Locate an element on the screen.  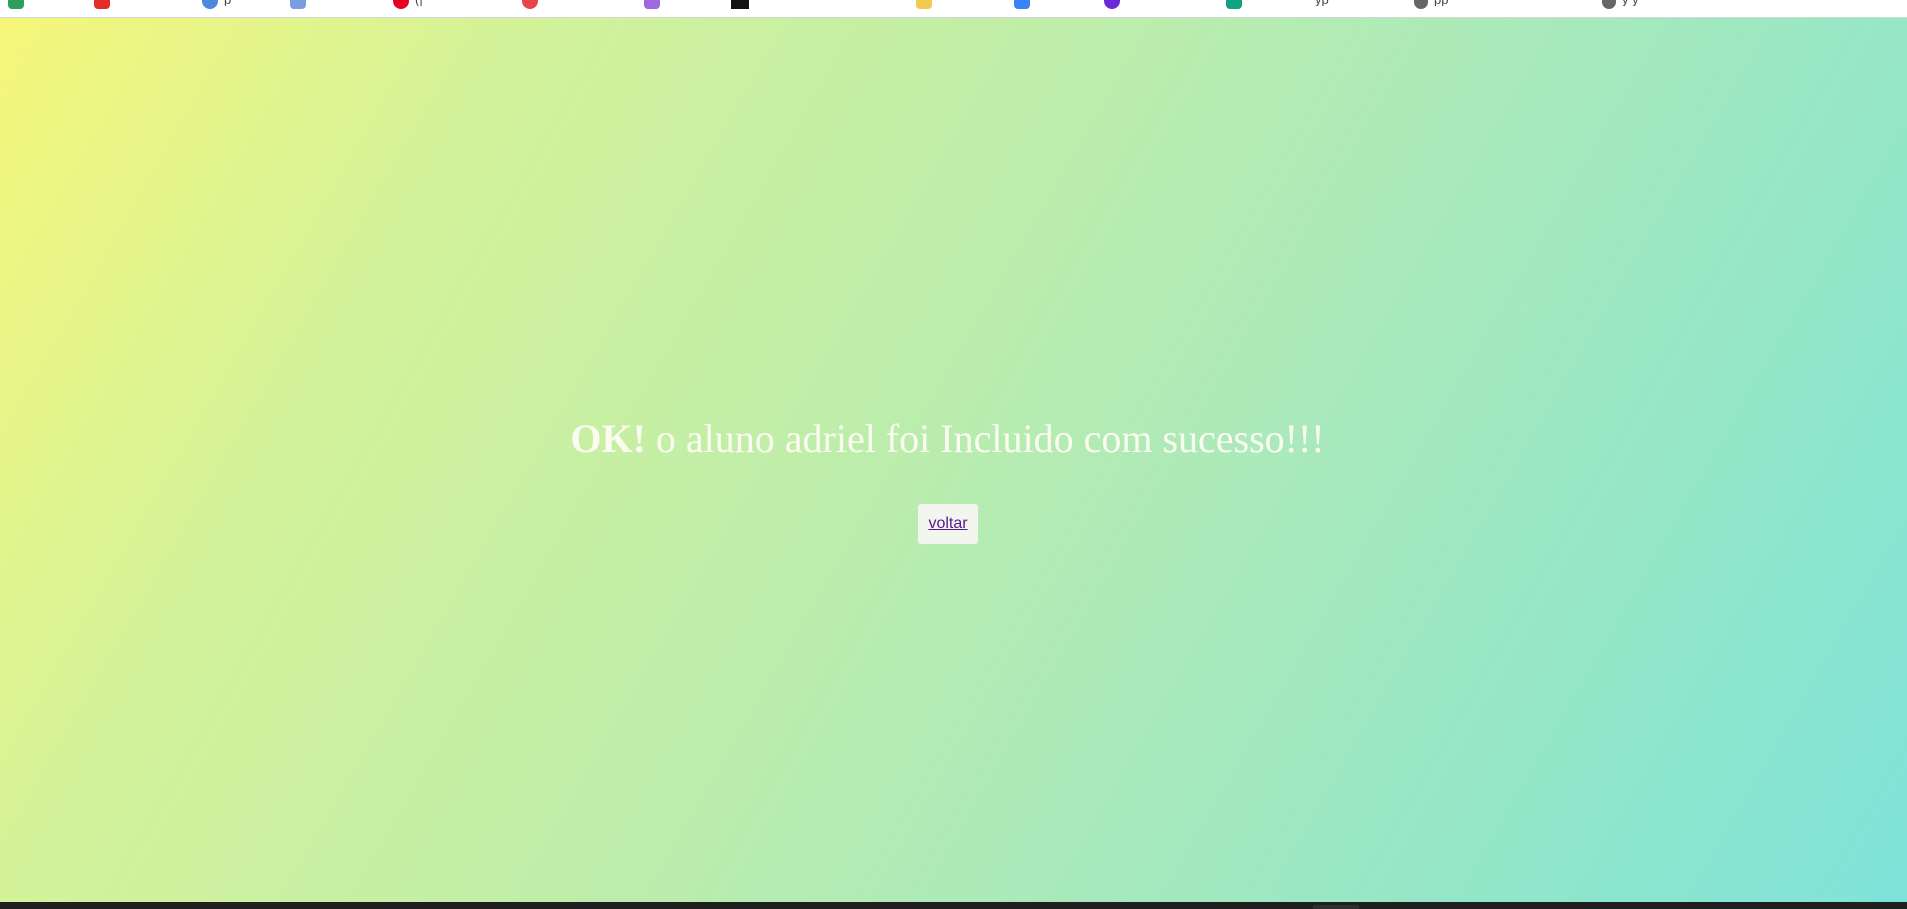
back-link: voltar is located at coordinates (947, 524).